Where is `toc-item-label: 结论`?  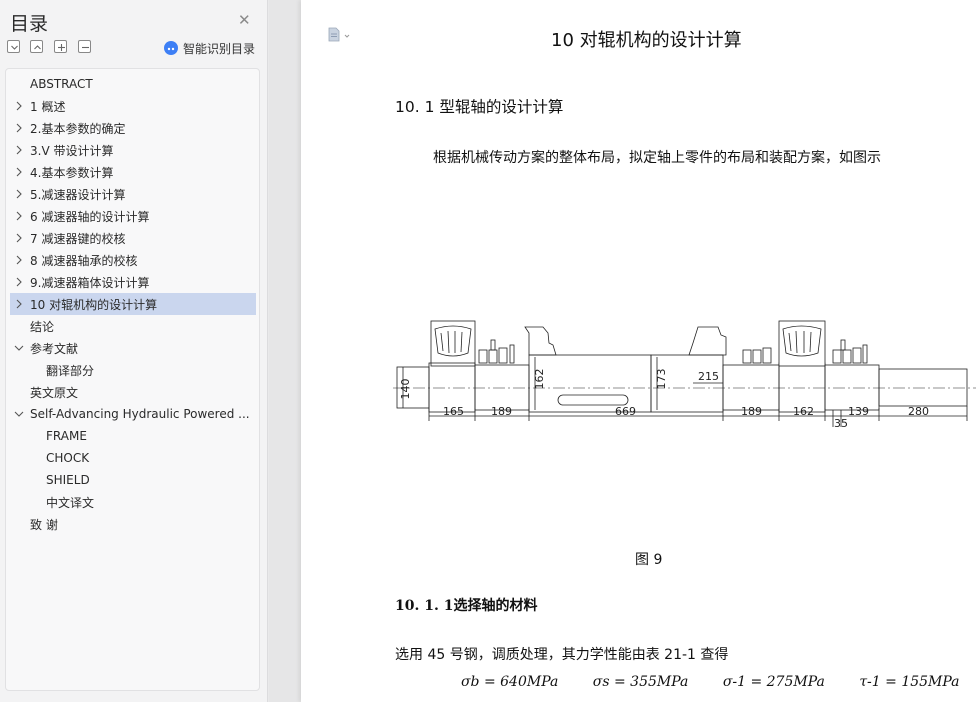
toc-item-label: 结论 is located at coordinates (42, 326).